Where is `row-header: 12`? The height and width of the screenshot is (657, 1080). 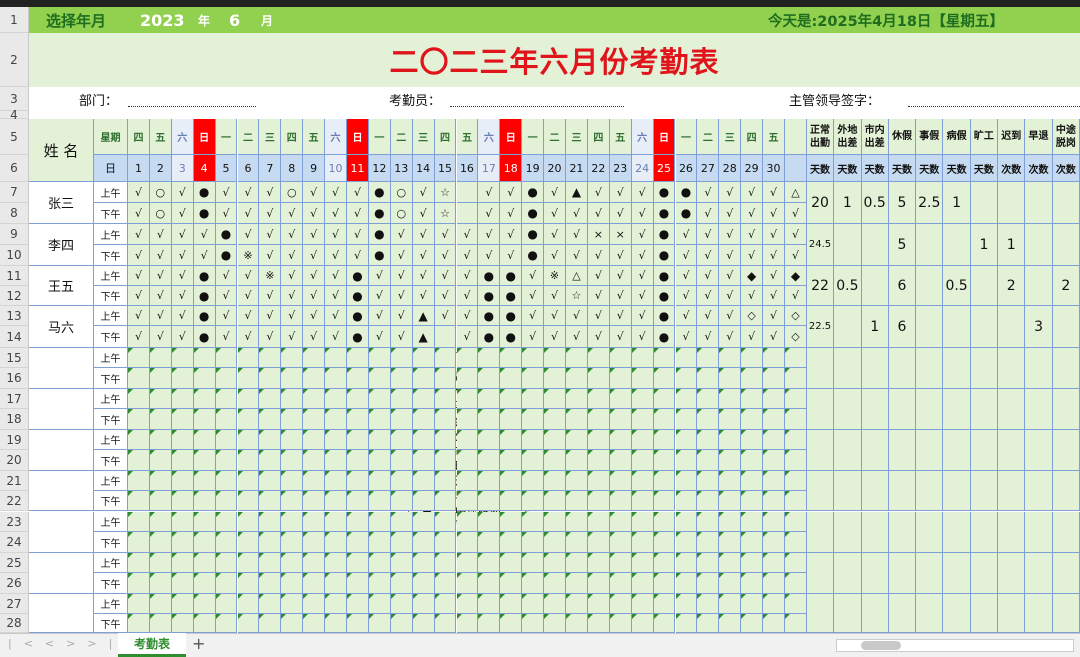
row-header: 12 is located at coordinates (14, 296).